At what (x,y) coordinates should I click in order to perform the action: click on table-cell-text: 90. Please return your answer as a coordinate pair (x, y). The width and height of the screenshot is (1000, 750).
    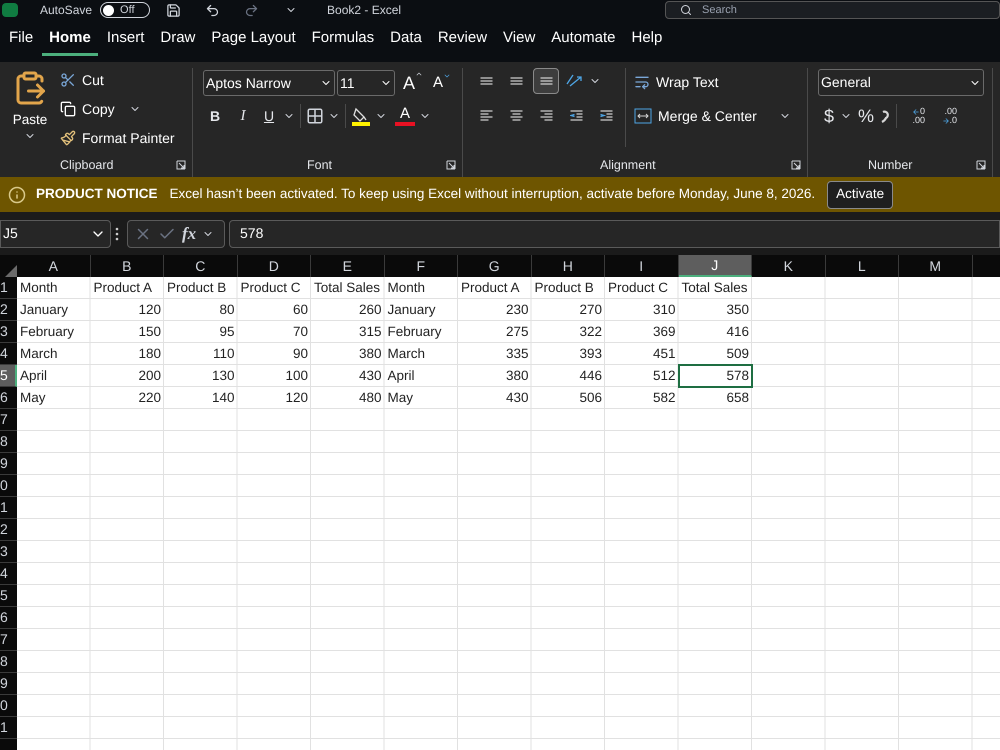
    Looking at the image, I should click on (300, 353).